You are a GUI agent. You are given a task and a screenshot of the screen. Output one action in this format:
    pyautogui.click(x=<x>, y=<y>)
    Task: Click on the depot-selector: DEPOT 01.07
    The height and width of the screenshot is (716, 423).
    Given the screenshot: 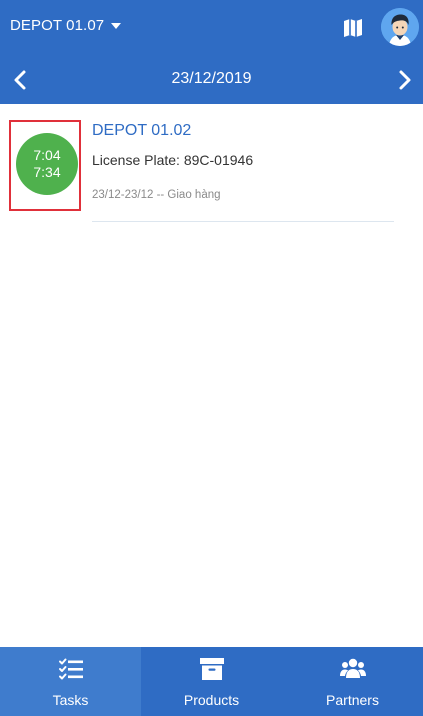 What is the action you would take?
    pyautogui.click(x=66, y=25)
    